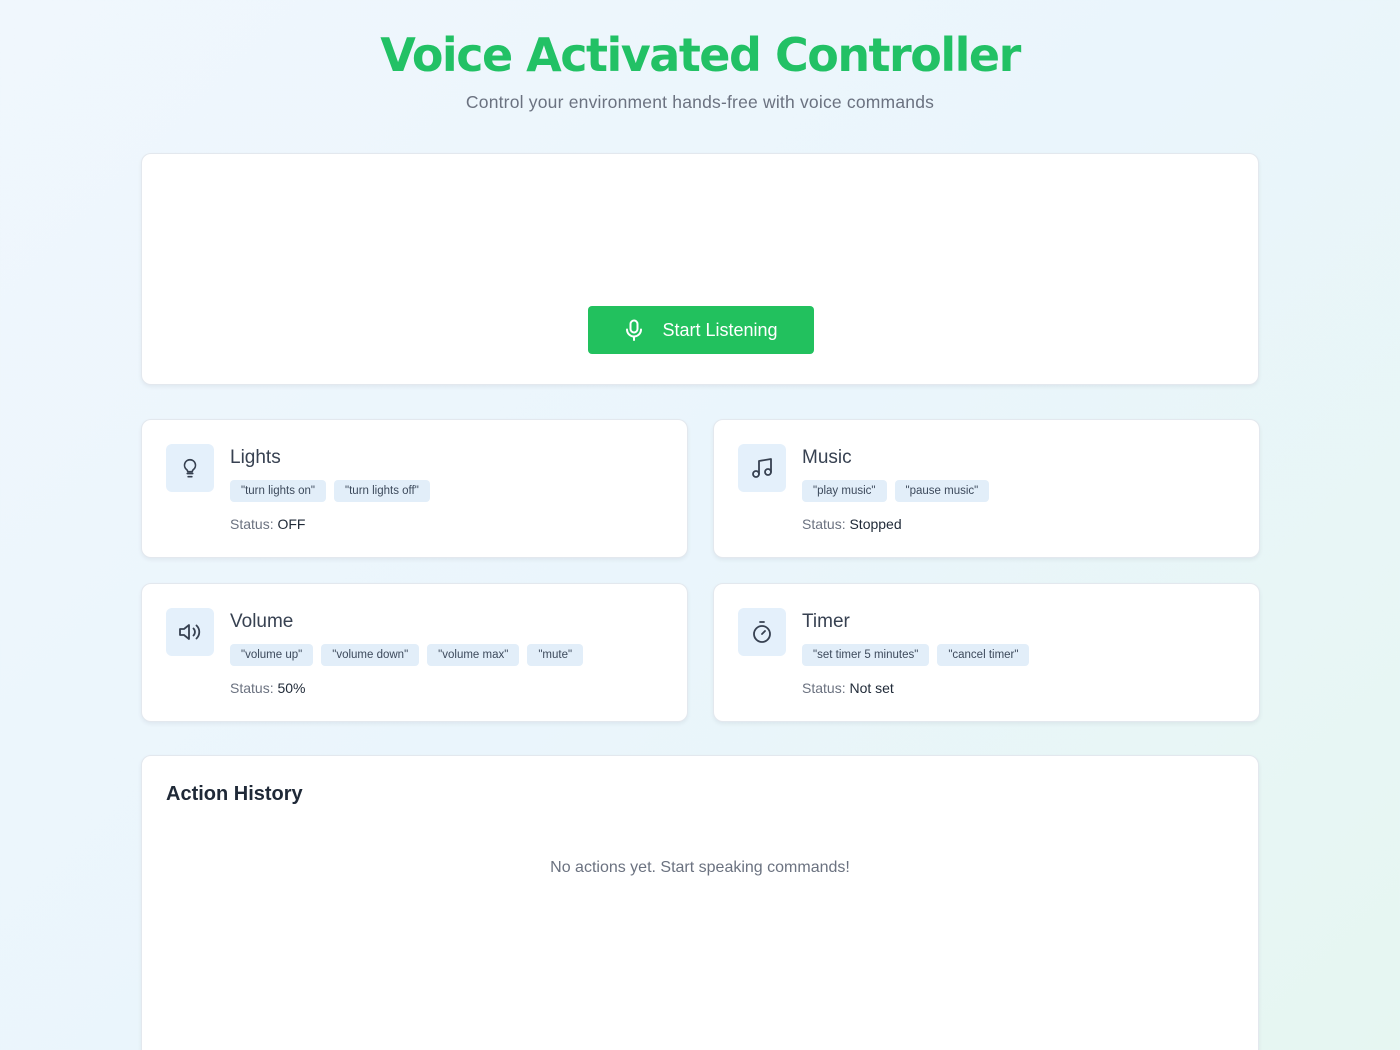 The height and width of the screenshot is (1050, 1400). Describe the element at coordinates (875, 524) in the screenshot. I see `status-value: Stopped` at that location.